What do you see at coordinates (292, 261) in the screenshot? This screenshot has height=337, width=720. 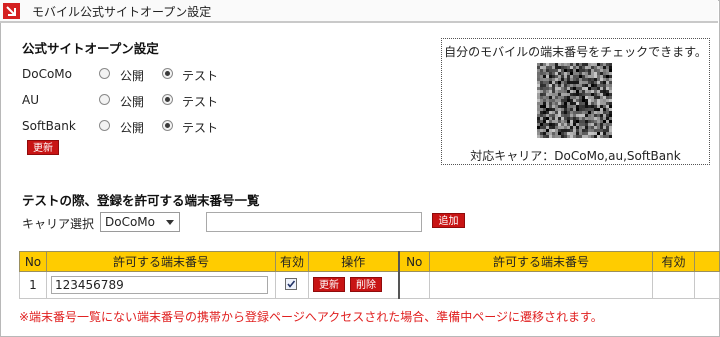 I see `col-header-enabled: 有効` at bounding box center [292, 261].